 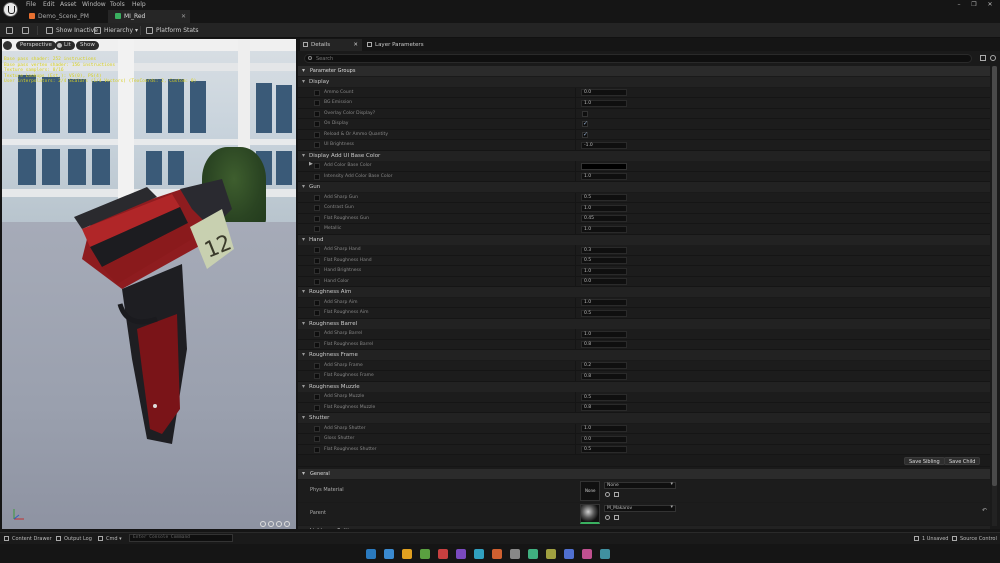 What do you see at coordinates (263, 524) in the screenshot?
I see `cylinder-icon` at bounding box center [263, 524].